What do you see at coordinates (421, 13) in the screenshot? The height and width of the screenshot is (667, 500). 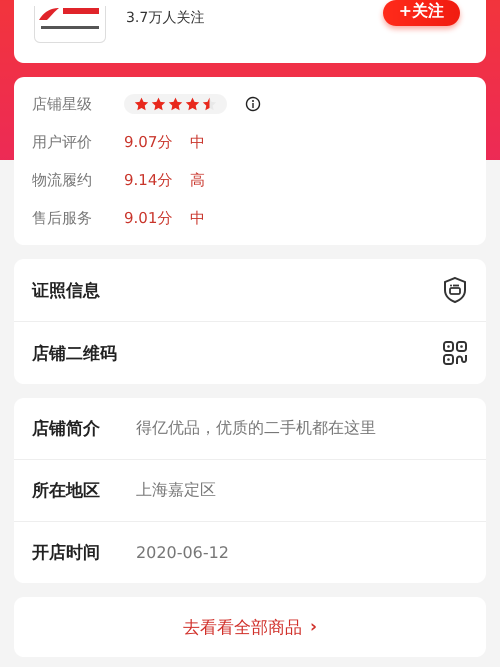 I see `follow-button: +关注` at bounding box center [421, 13].